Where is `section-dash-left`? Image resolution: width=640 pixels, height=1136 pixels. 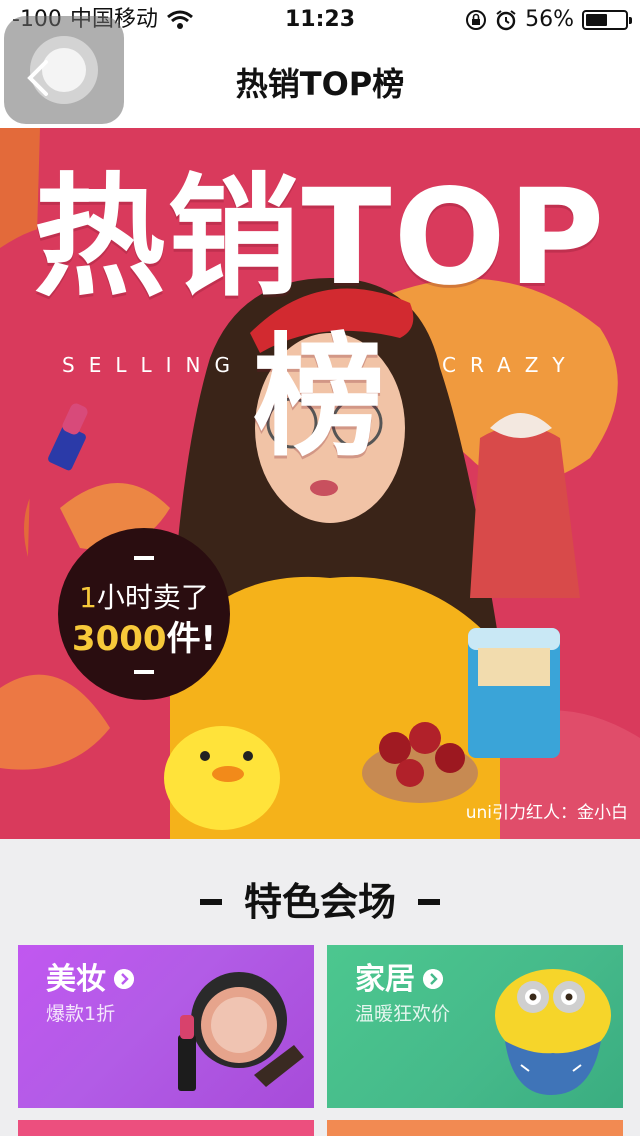 section-dash-left is located at coordinates (210, 902).